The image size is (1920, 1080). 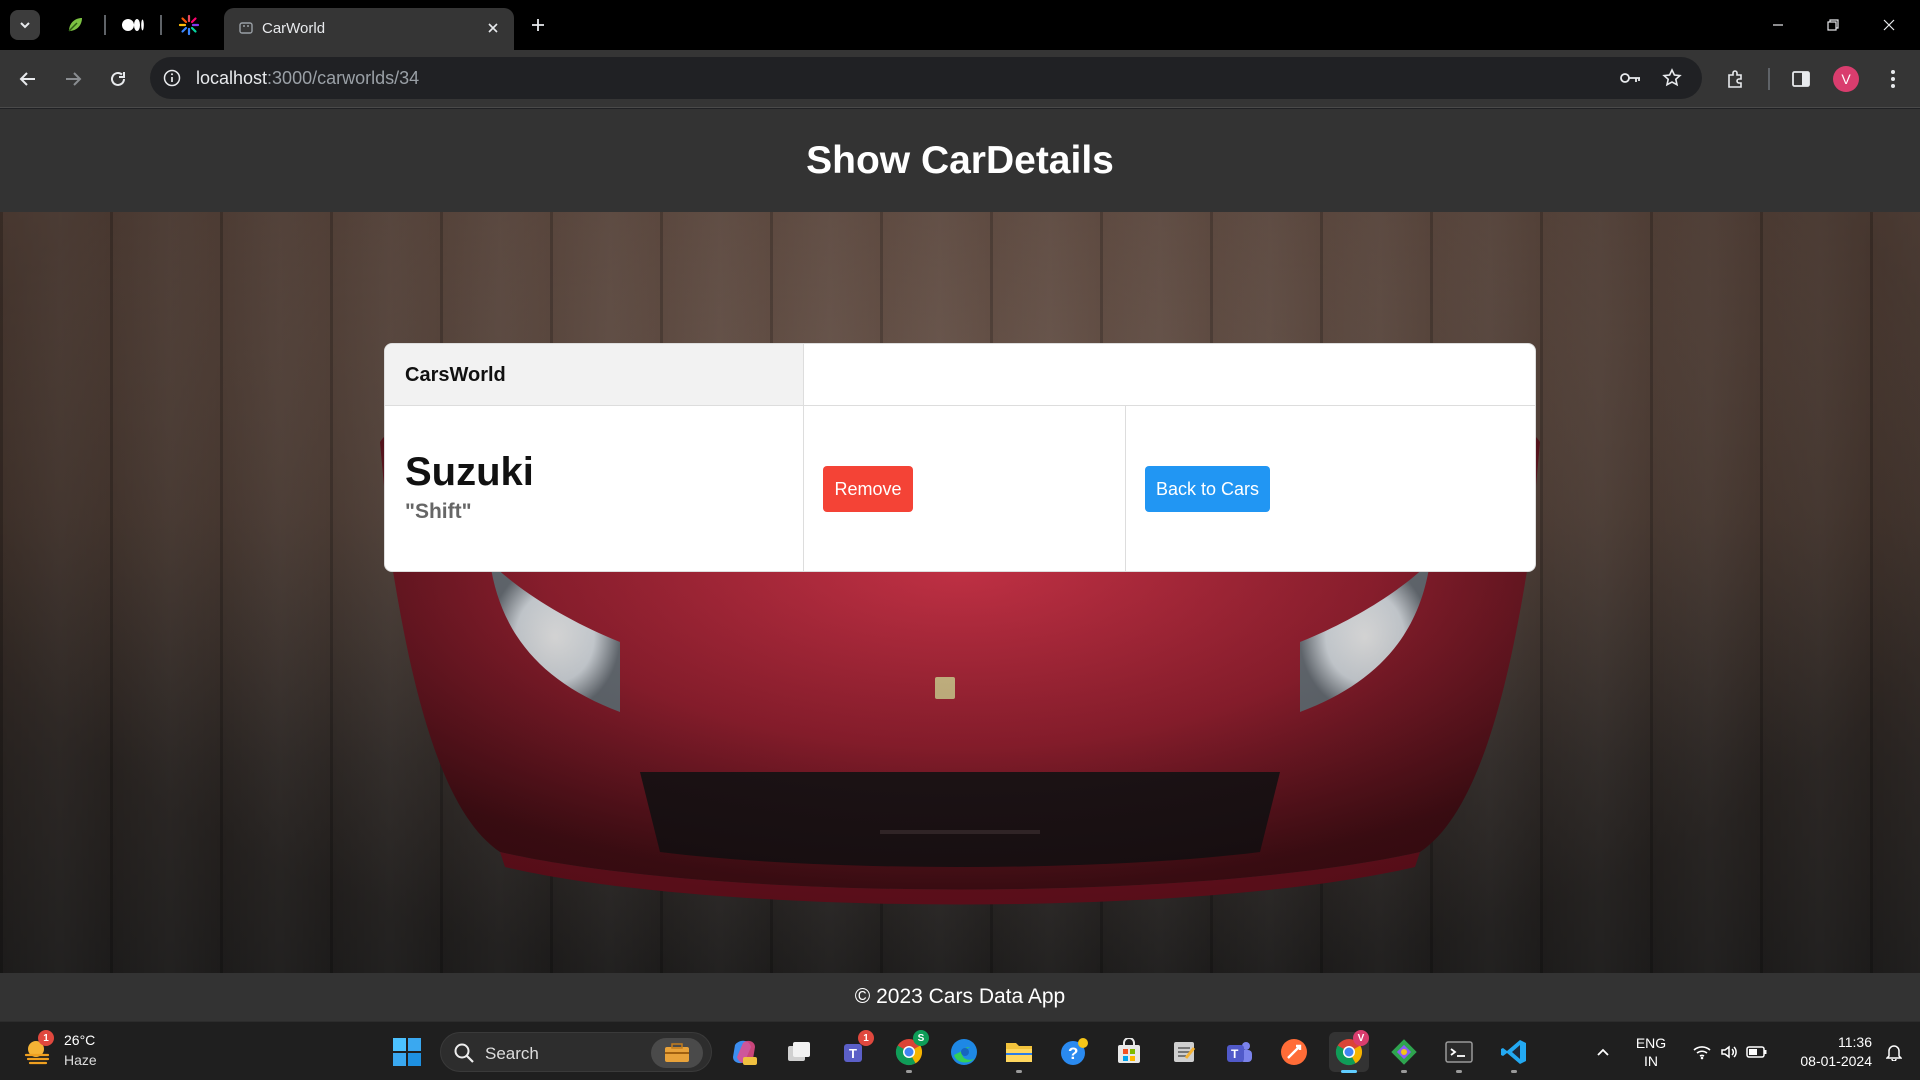 What do you see at coordinates (1833, 25) in the screenshot?
I see `restore-button` at bounding box center [1833, 25].